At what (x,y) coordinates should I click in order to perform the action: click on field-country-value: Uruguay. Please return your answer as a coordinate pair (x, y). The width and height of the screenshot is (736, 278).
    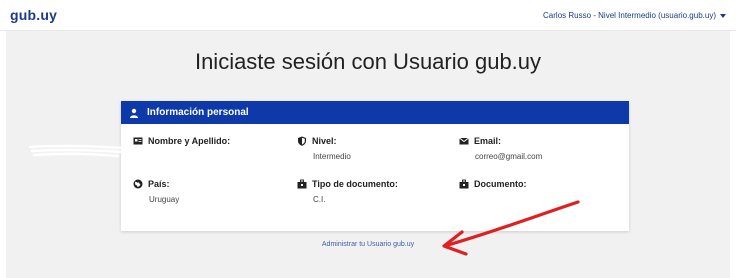
    Looking at the image, I should click on (164, 199).